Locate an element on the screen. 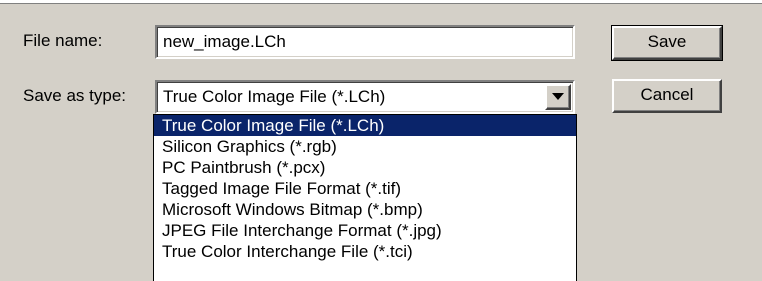 This screenshot has width=762, height=281. type-option-tci: True Color Interchange File (*.tci) is located at coordinates (365, 251).